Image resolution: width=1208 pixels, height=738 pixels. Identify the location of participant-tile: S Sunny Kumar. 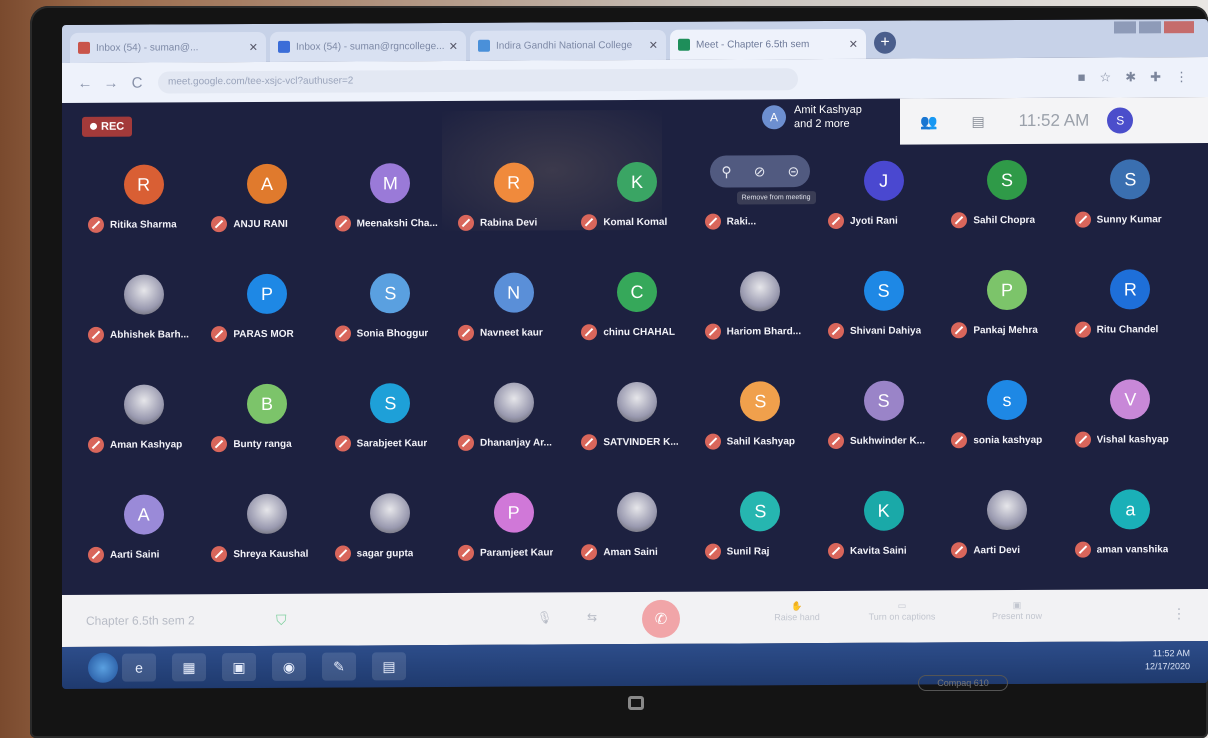
(1130, 204).